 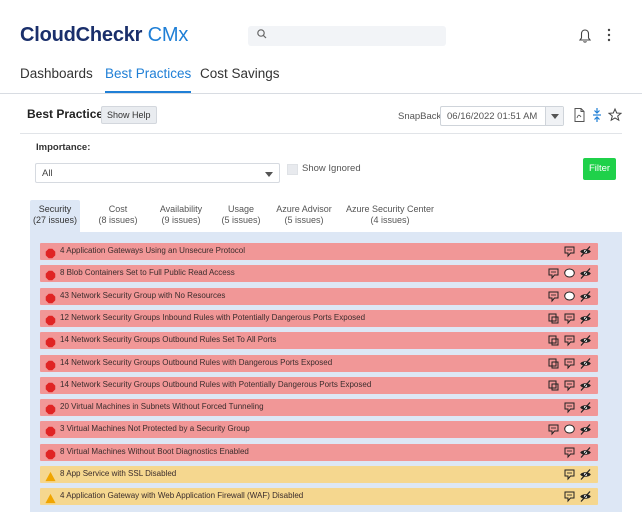 I want to click on tab-usage: Usage (5 issues), so click(x=241, y=216).